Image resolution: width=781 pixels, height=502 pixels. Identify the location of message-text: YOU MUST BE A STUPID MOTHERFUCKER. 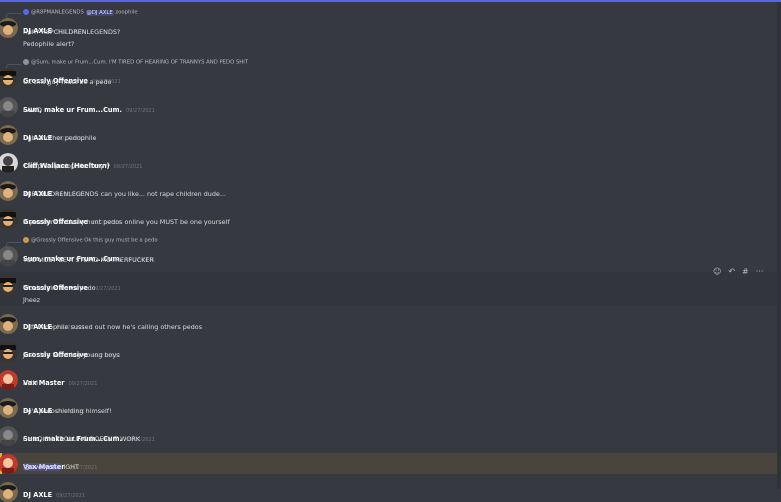
(88, 260).